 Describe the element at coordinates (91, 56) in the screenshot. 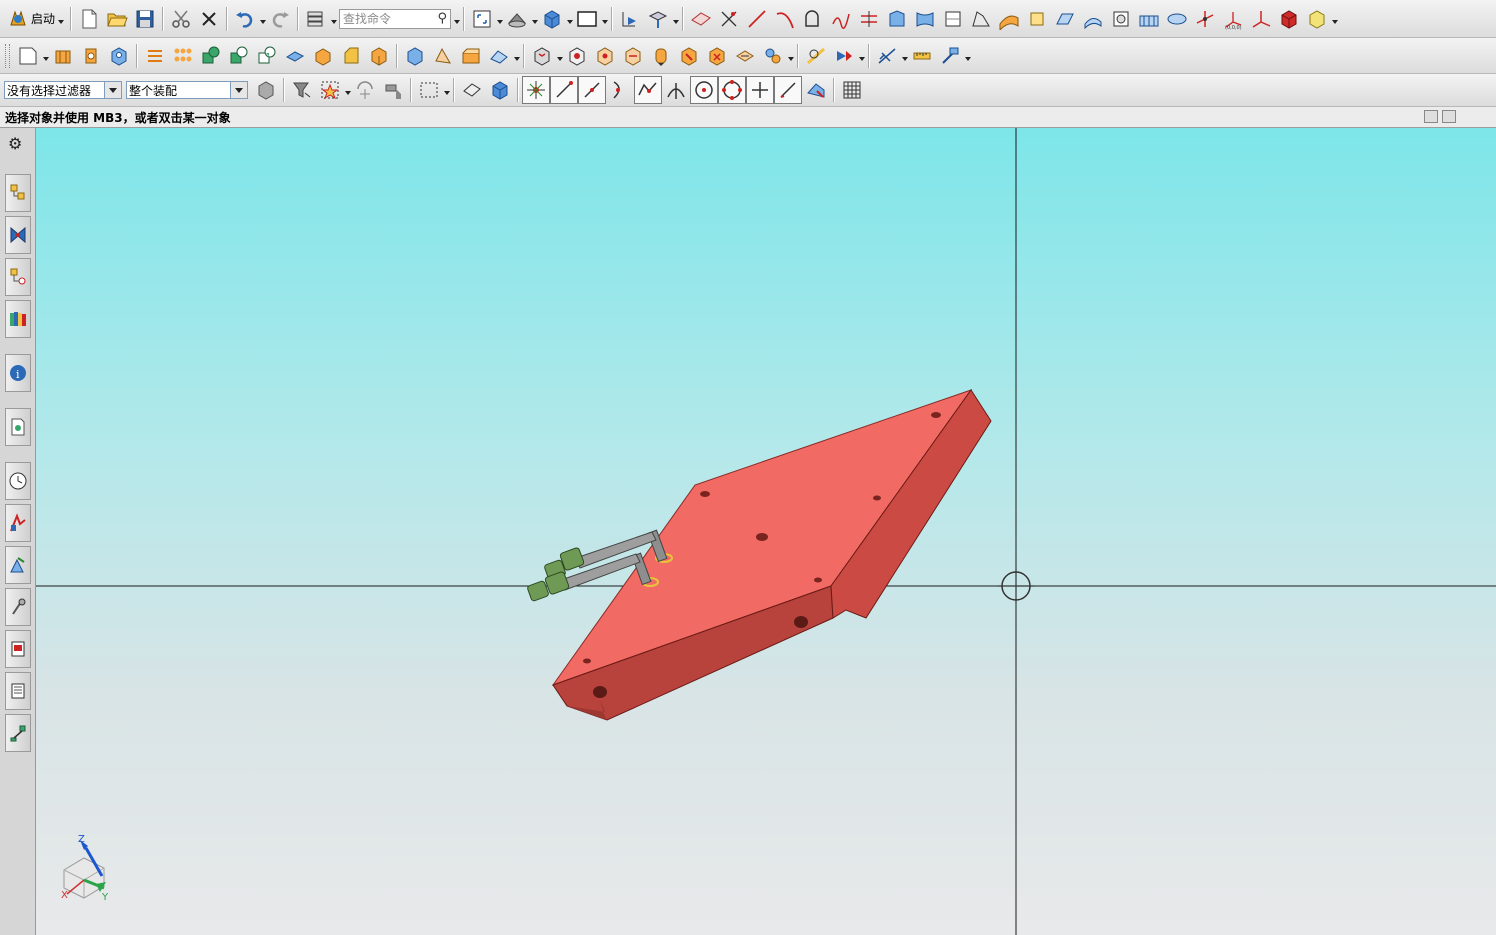

I see `revolve-icon` at that location.